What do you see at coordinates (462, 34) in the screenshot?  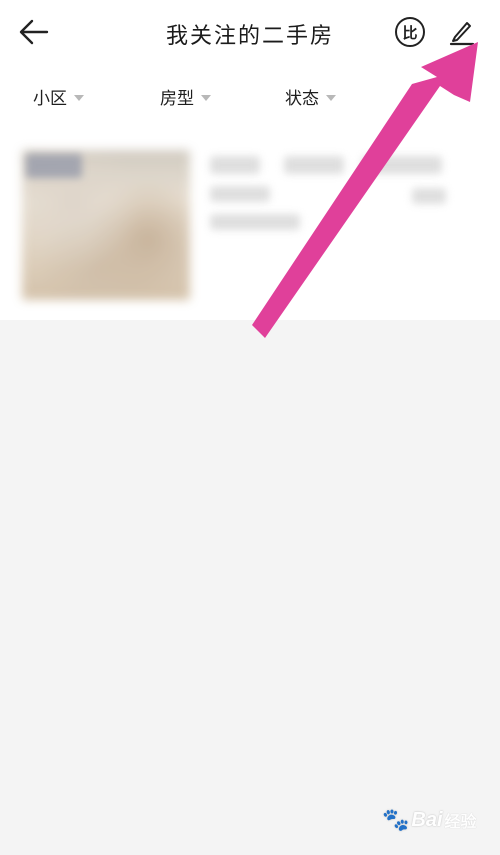 I see `edit-pencil-icon` at bounding box center [462, 34].